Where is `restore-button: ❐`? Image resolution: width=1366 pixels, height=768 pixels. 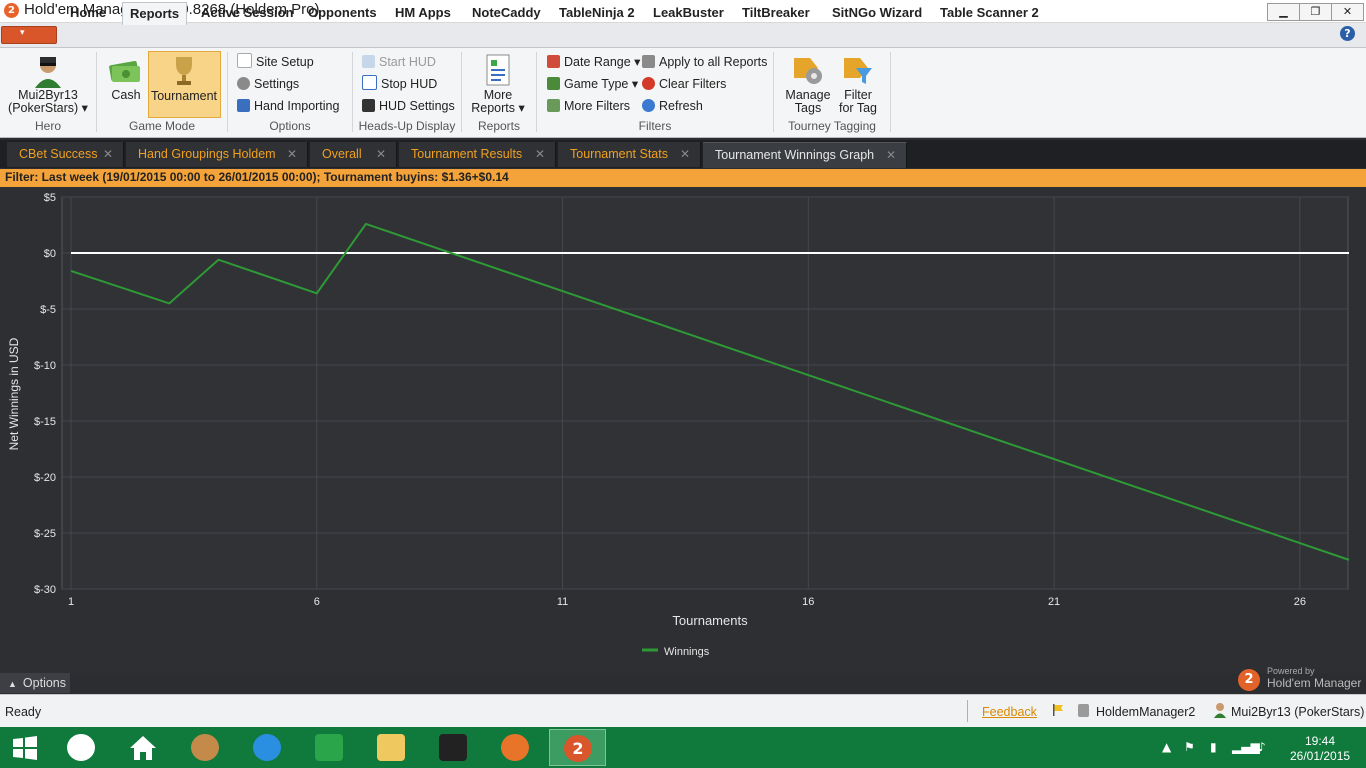
restore-button: ❐ is located at coordinates (1315, 12).